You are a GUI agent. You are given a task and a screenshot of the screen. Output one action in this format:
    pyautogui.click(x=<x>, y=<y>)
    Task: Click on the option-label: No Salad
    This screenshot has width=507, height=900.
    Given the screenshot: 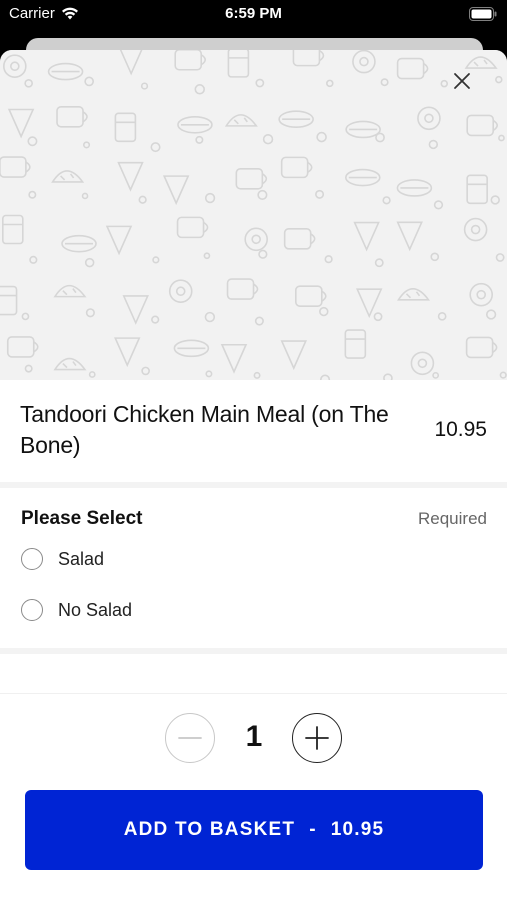 What is the action you would take?
    pyautogui.click(x=95, y=609)
    